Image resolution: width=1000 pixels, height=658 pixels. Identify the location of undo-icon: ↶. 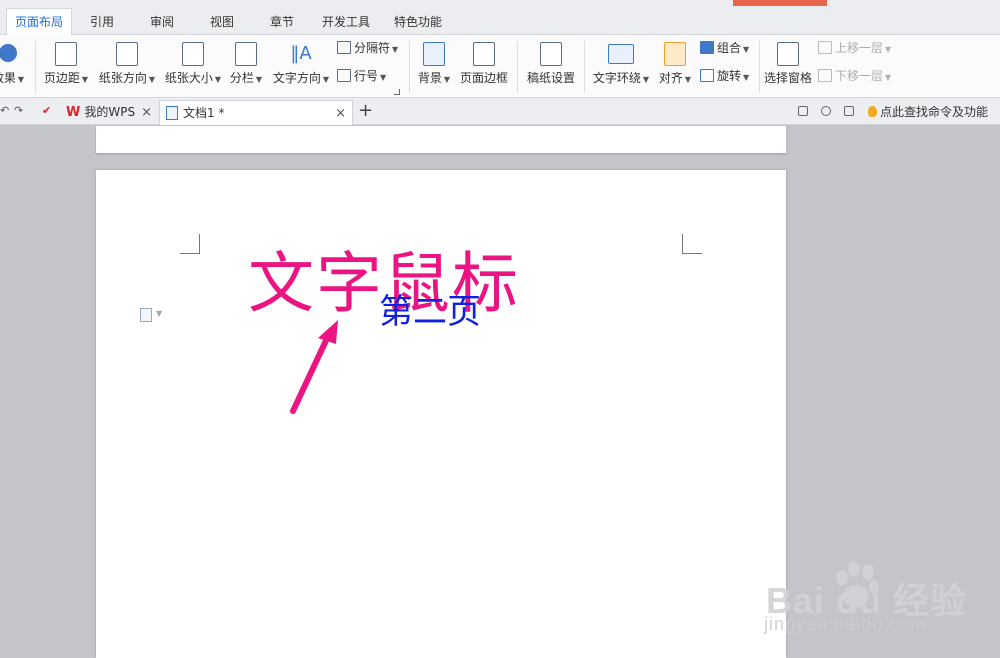
(4, 110).